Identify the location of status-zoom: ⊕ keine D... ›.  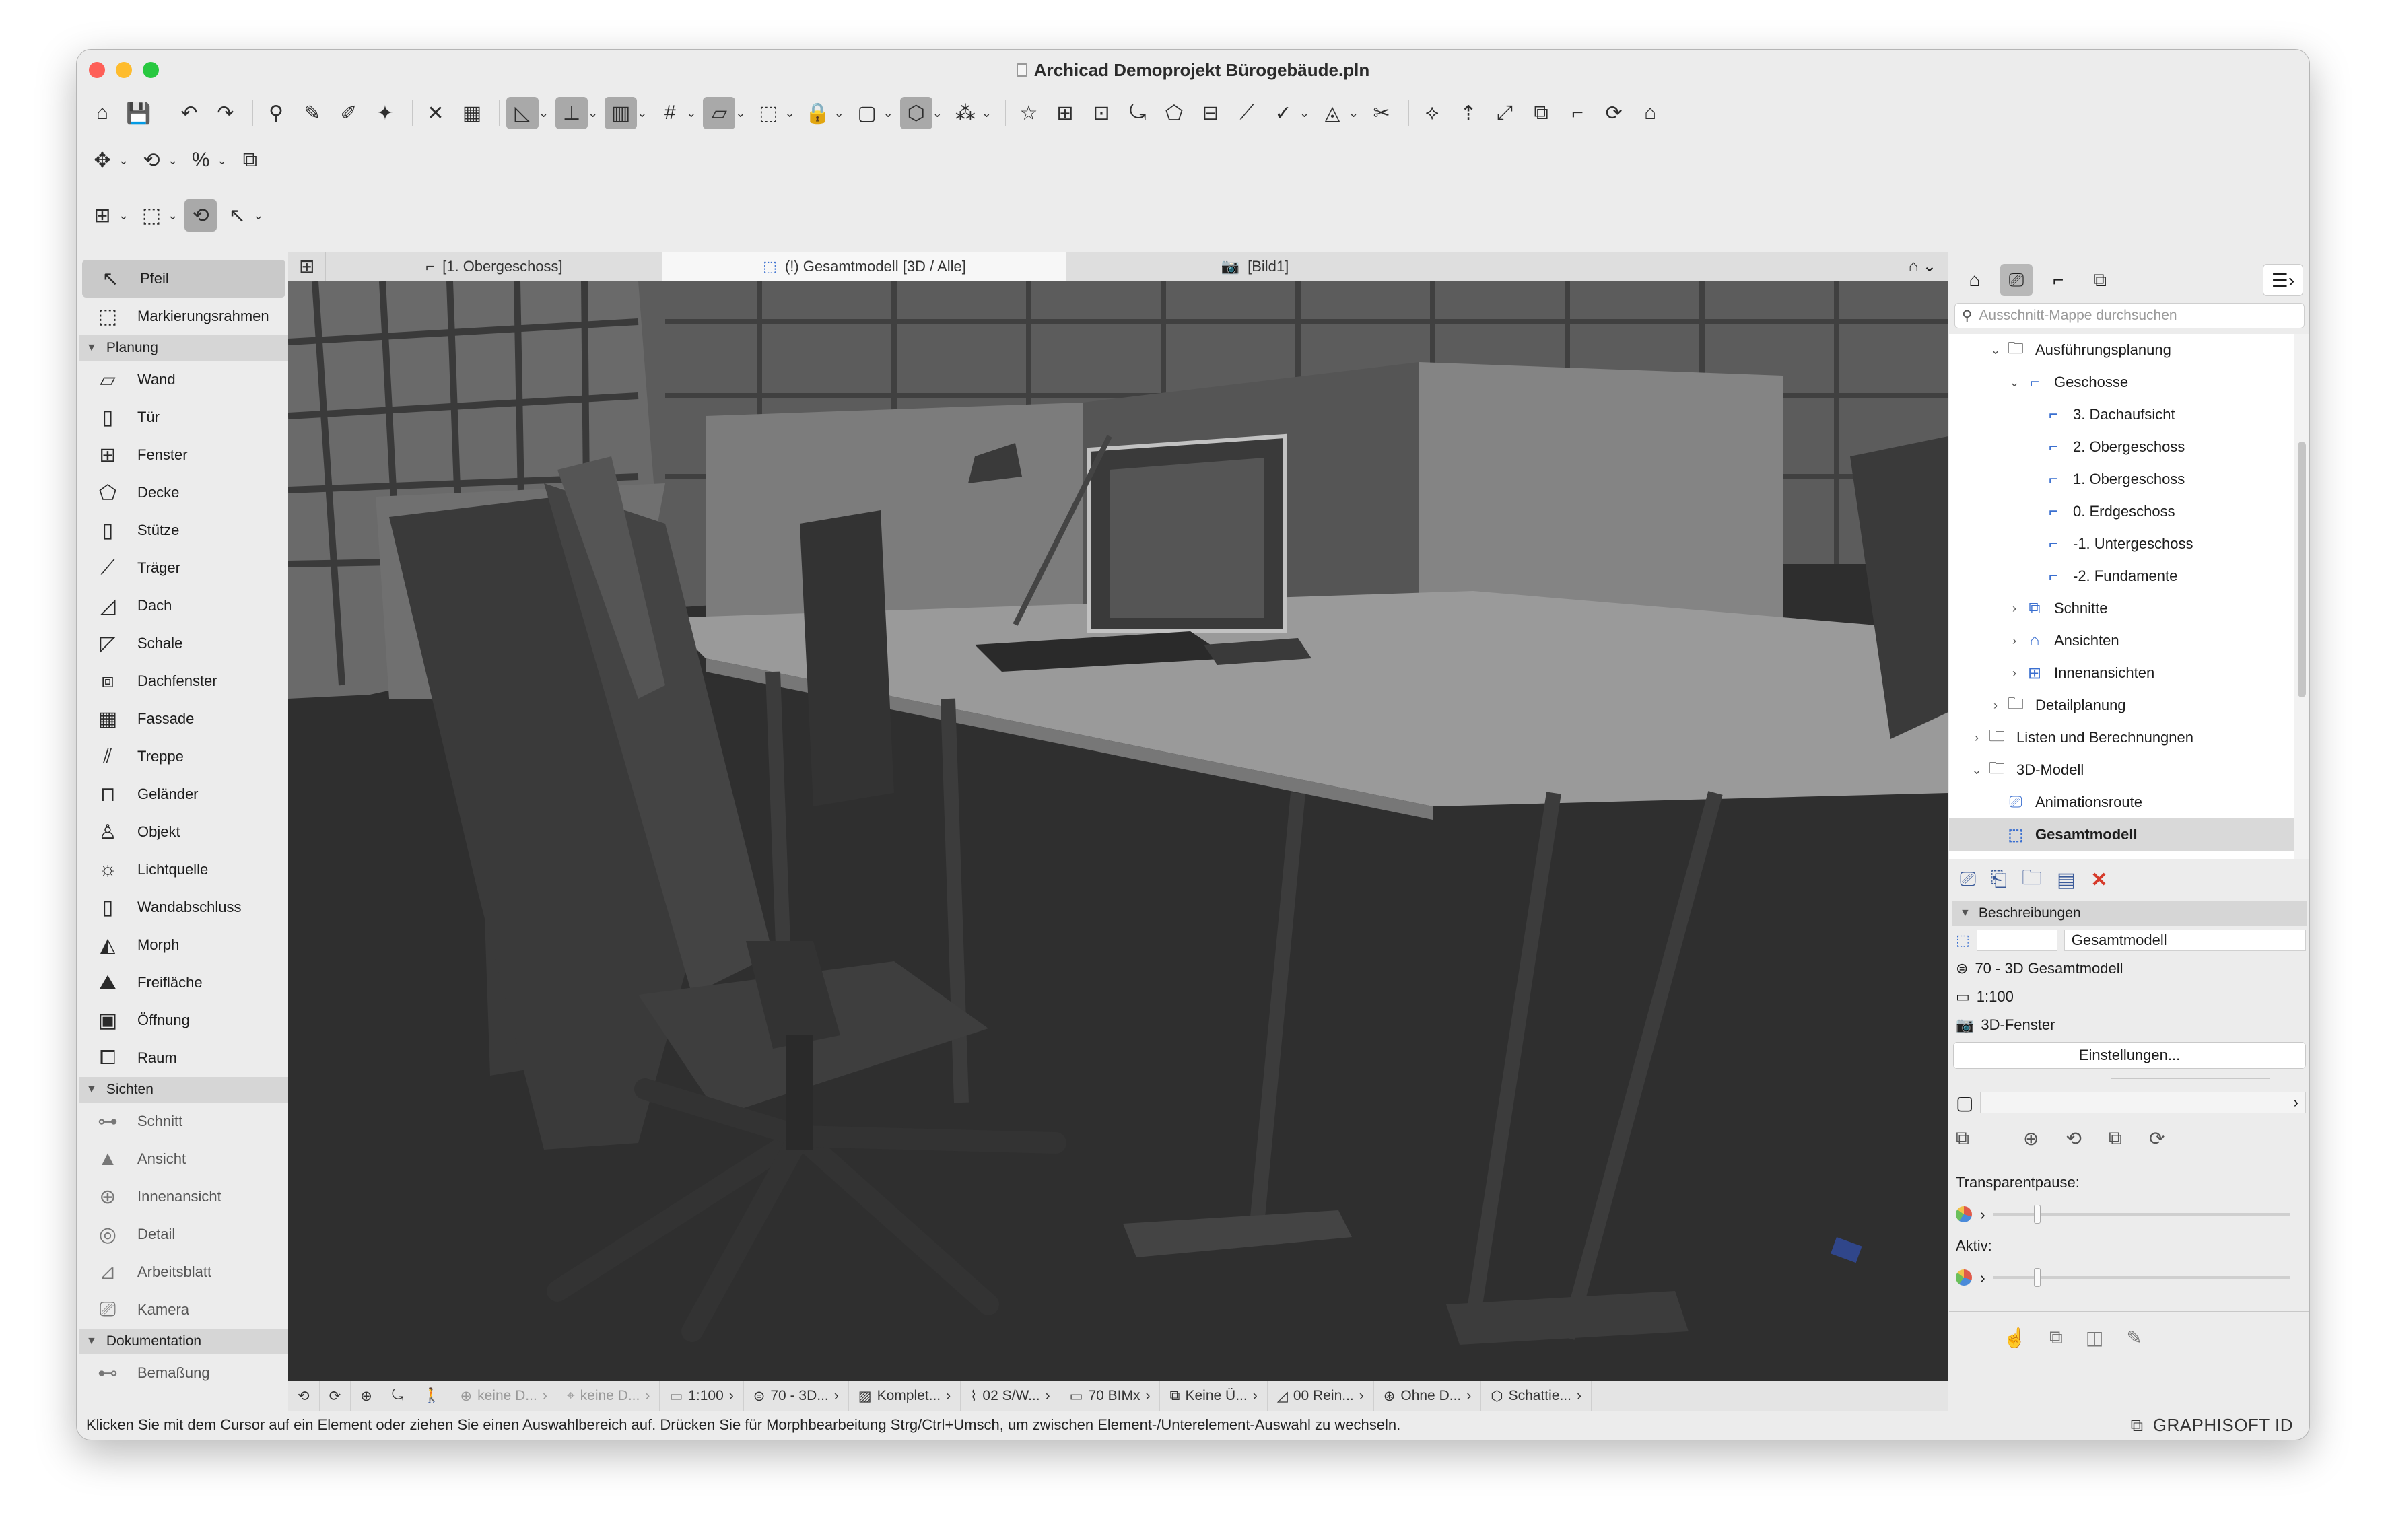
(503, 1396).